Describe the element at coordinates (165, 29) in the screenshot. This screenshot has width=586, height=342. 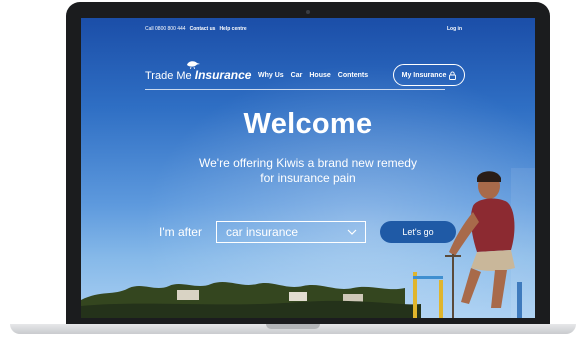
I see `phone-number: Call 0800 800 444` at that location.